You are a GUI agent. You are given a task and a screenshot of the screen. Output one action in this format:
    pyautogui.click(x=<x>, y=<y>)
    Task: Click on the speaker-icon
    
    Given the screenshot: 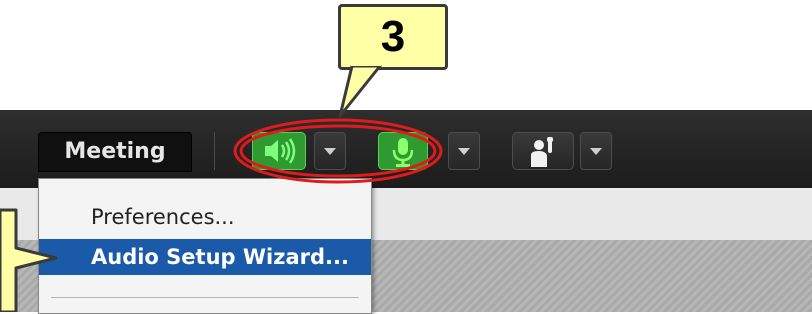 What is the action you would take?
    pyautogui.click(x=280, y=151)
    